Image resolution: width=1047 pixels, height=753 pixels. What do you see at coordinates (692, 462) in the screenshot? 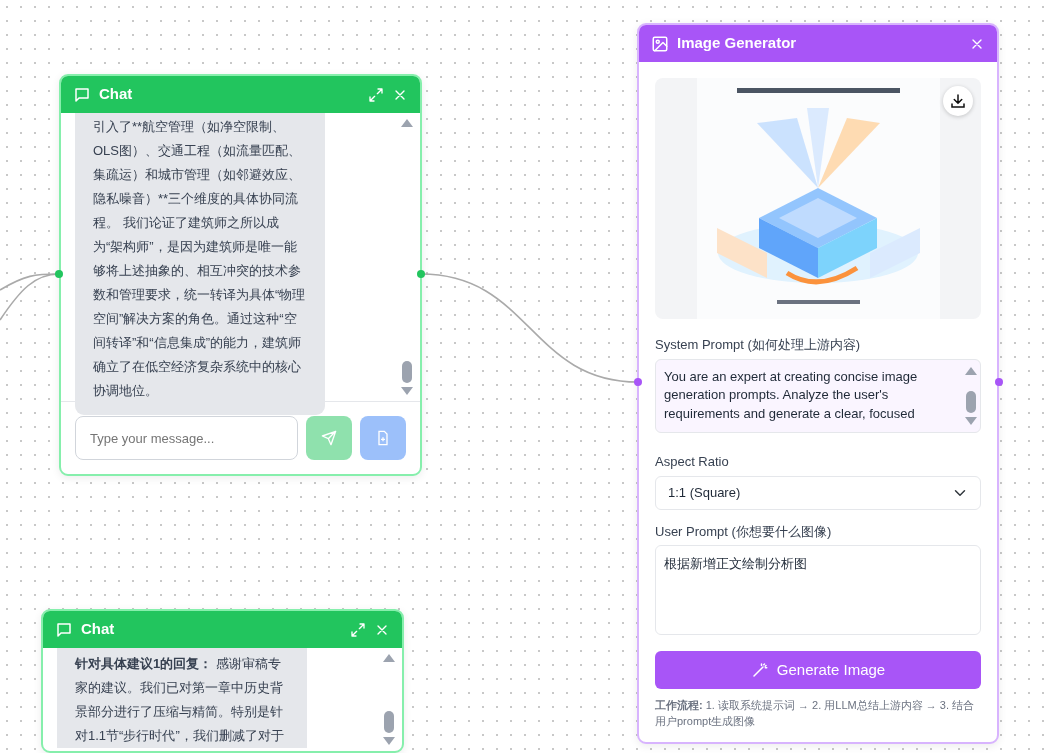
I see `field-label: Aspect Ratio` at bounding box center [692, 462].